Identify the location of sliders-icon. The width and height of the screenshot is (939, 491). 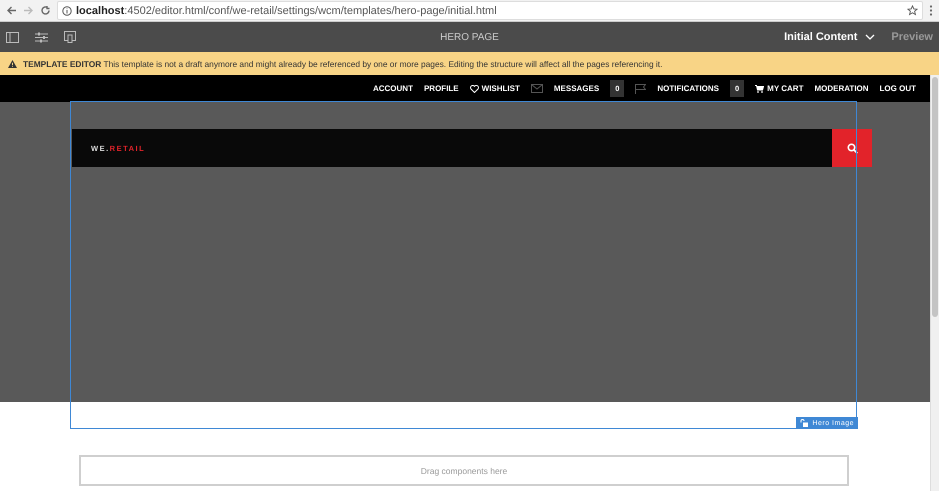
(41, 37).